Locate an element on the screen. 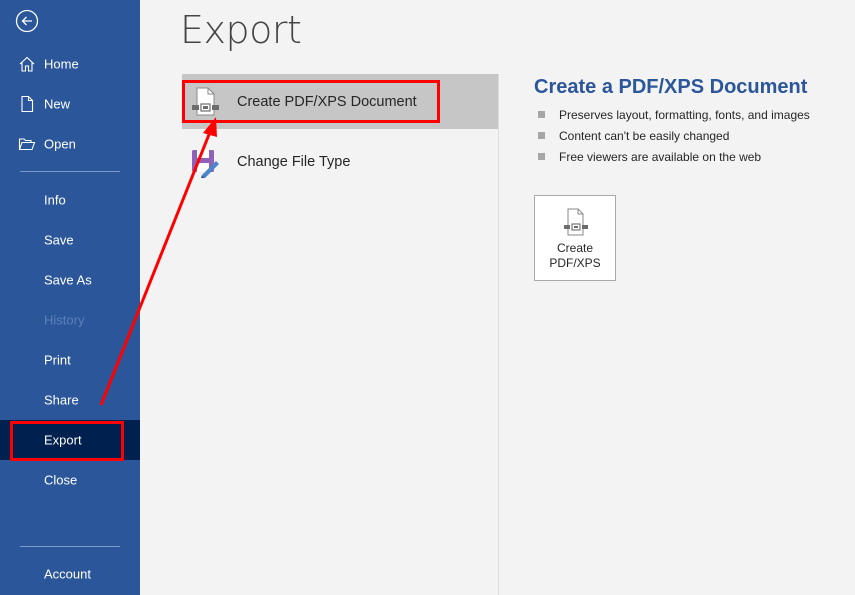 Image resolution: width=855 pixels, height=595 pixels. sidebar-item-close: Close is located at coordinates (70, 480).